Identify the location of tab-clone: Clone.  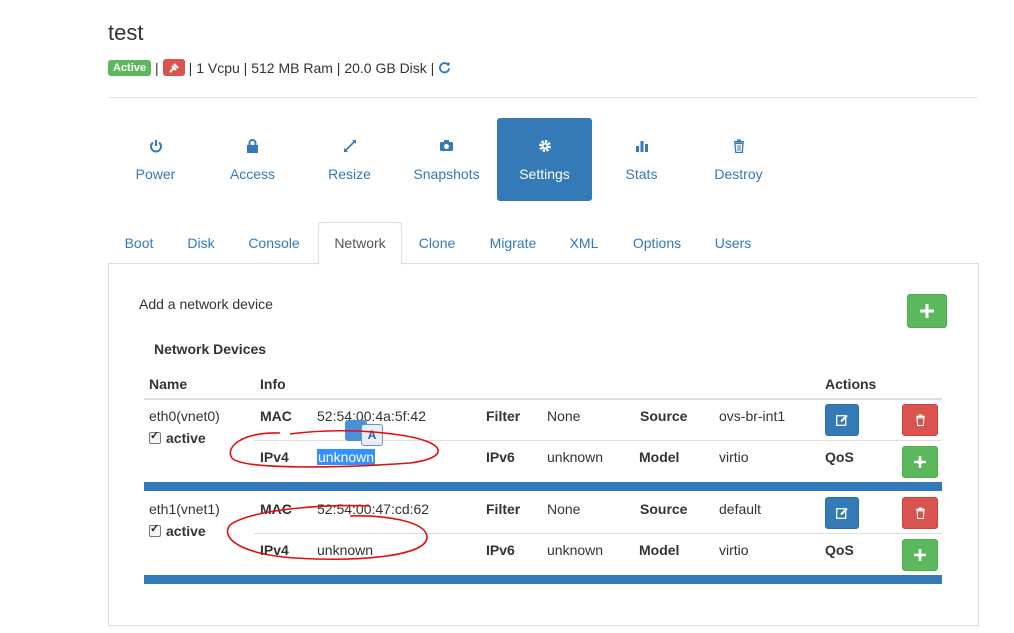
(437, 243).